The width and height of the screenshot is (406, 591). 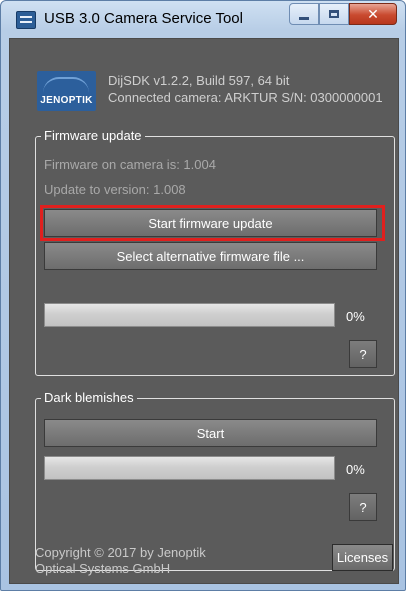 What do you see at coordinates (245, 97) in the screenshot?
I see `camera-info: Connected camera: ARKTUR S/N: 0300000001` at bounding box center [245, 97].